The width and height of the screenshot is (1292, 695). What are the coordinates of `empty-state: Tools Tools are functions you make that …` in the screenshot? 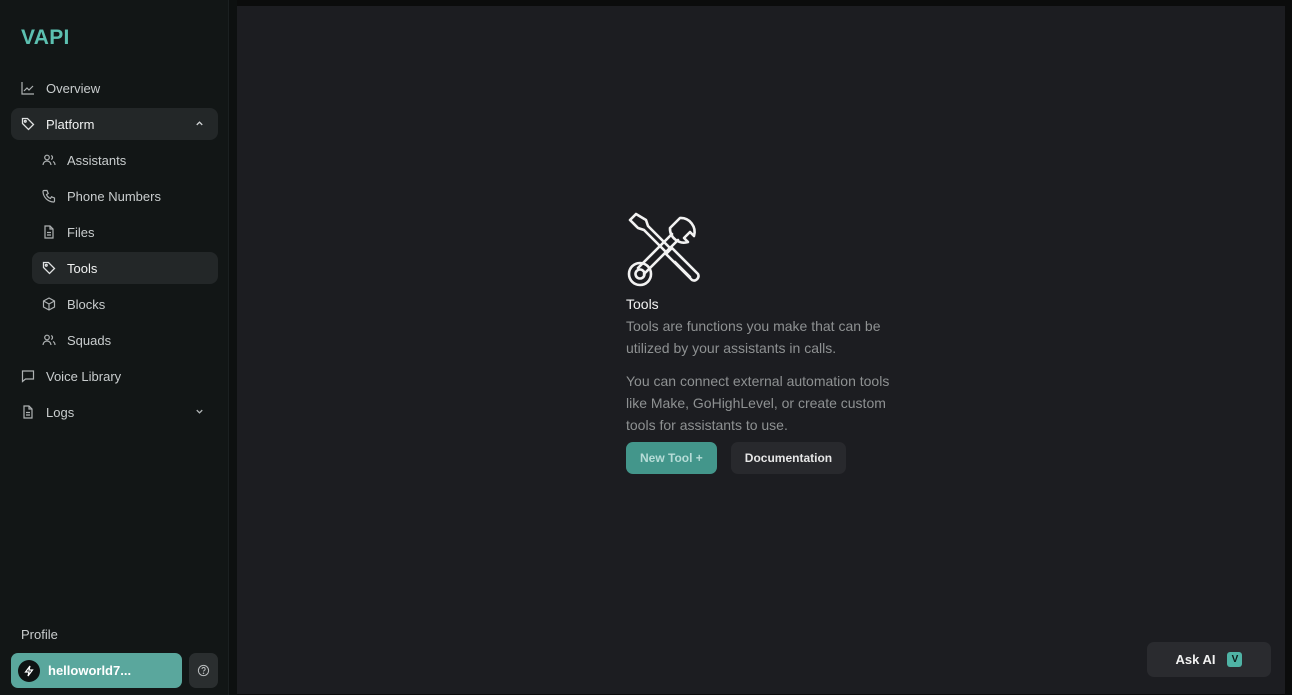 It's located at (776, 343).